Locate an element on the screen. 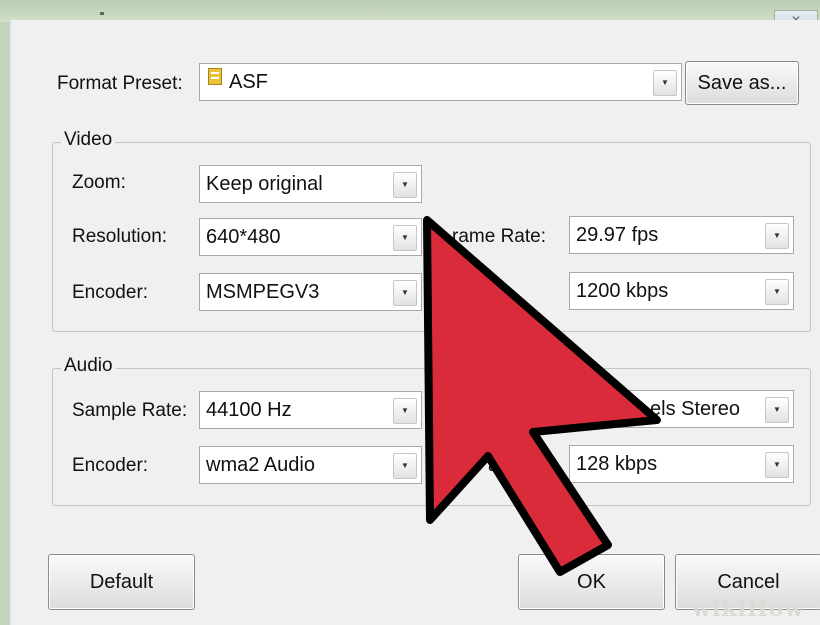 This screenshot has width=820, height=625. watermark-how: How is located at coordinates (775, 609).